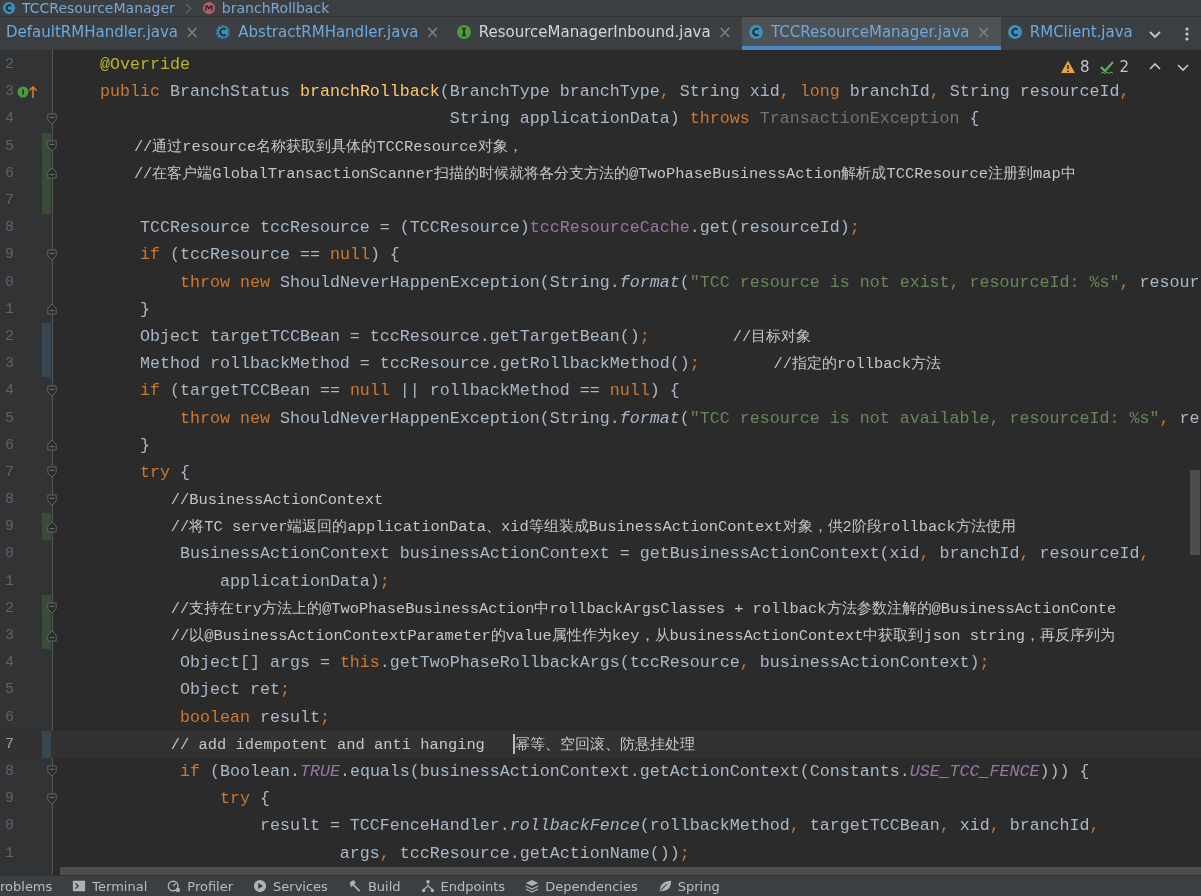 The height and width of the screenshot is (896, 1201). What do you see at coordinates (688, 886) in the screenshot?
I see `tool-window-button: Spring` at bounding box center [688, 886].